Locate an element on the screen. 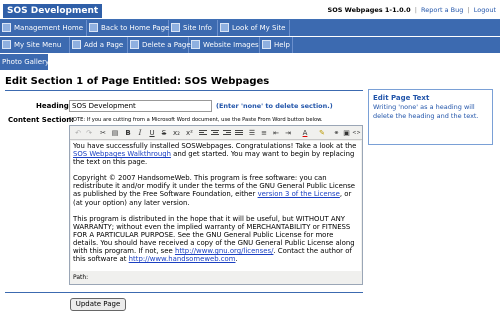 The height and width of the screenshot is (324, 500). italic-button: I is located at coordinates (140, 133).